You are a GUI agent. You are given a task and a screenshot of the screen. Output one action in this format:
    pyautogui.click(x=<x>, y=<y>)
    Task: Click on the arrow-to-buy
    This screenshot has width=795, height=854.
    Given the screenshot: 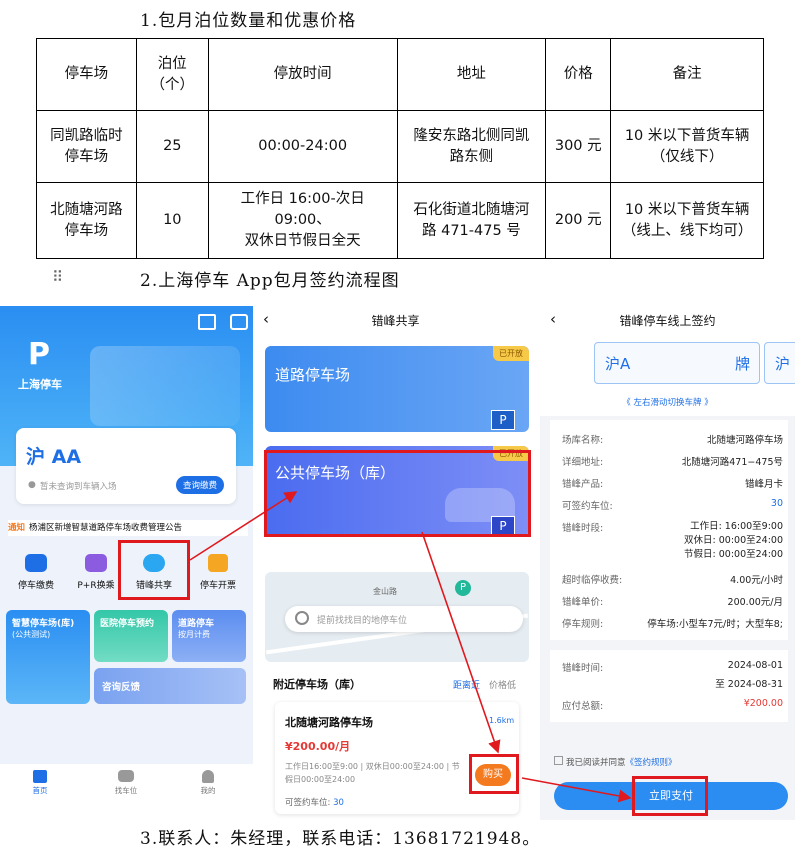 What is the action you would take?
    pyautogui.click(x=461, y=642)
    